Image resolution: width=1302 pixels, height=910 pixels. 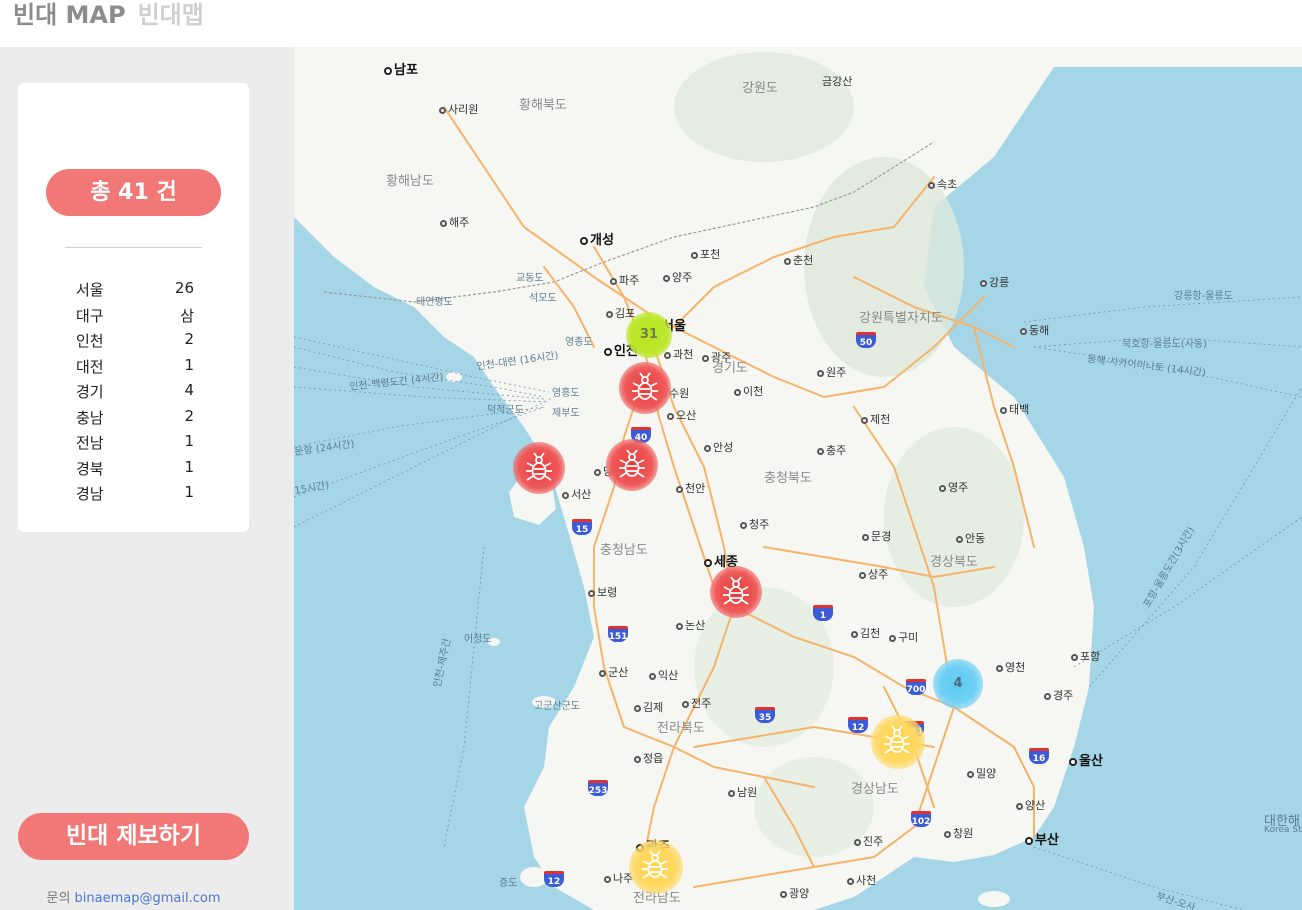 I want to click on contact-email-link: binaemap@gmail.com, so click(x=148, y=898).